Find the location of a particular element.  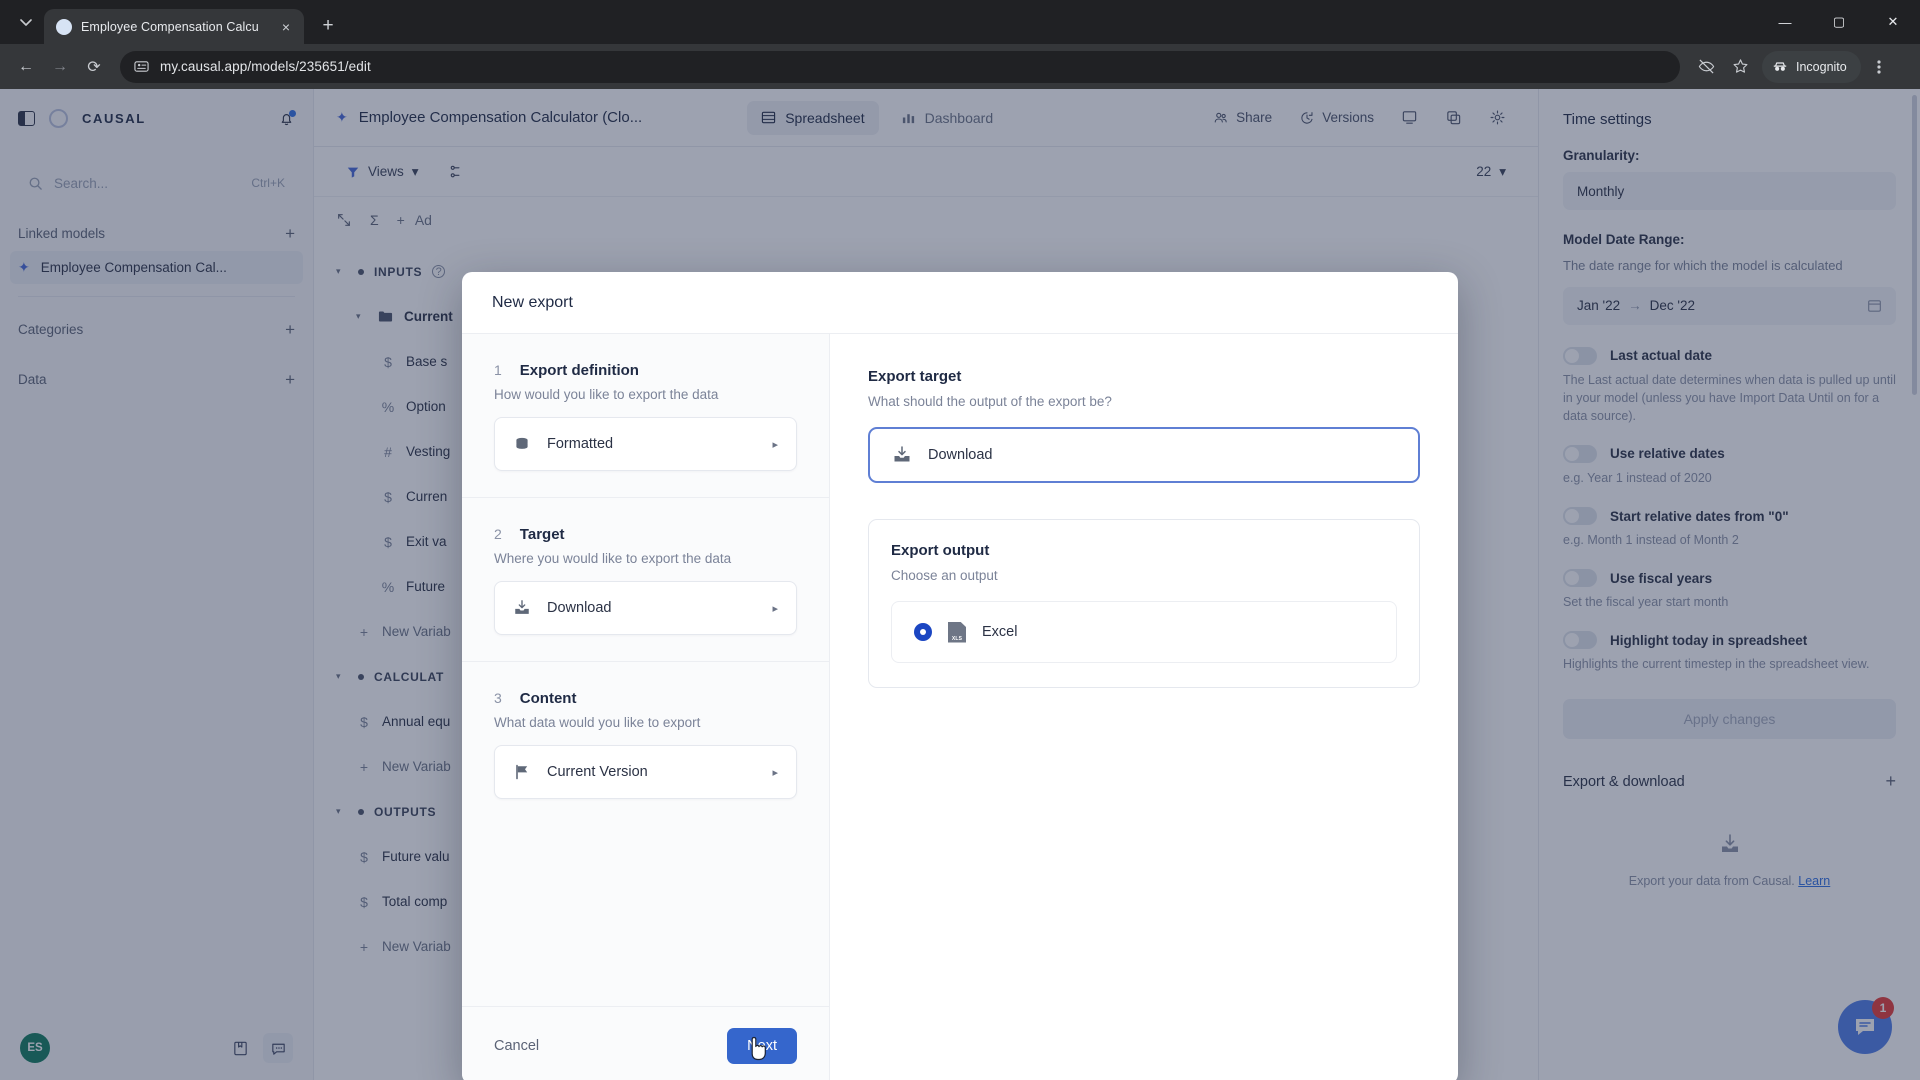

star-icon is located at coordinates (1740, 67).